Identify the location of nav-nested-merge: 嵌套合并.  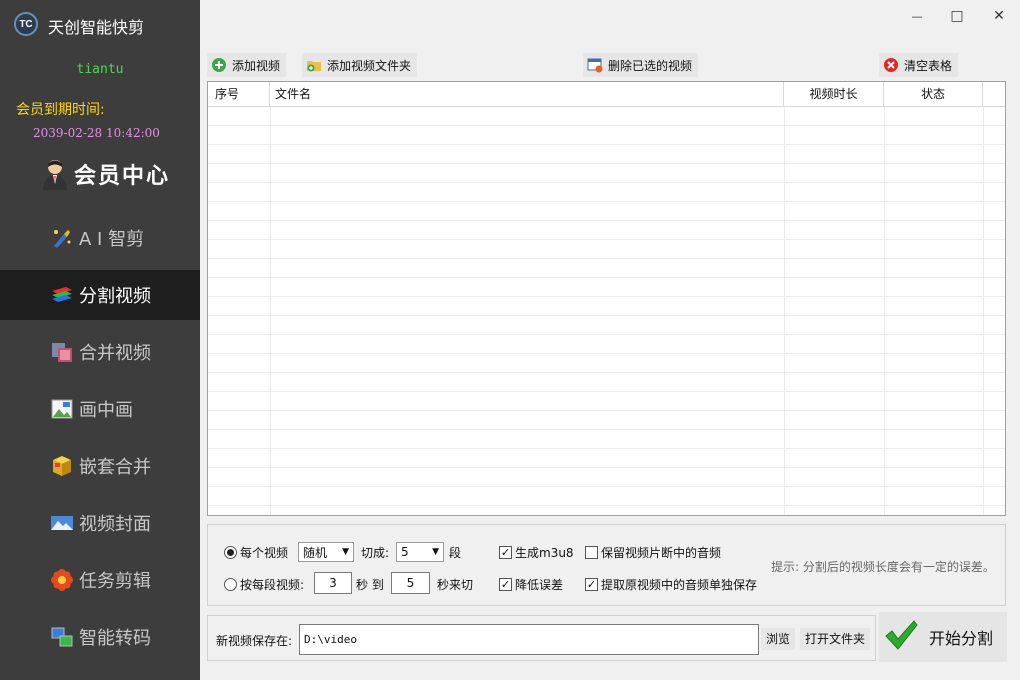
(100, 466).